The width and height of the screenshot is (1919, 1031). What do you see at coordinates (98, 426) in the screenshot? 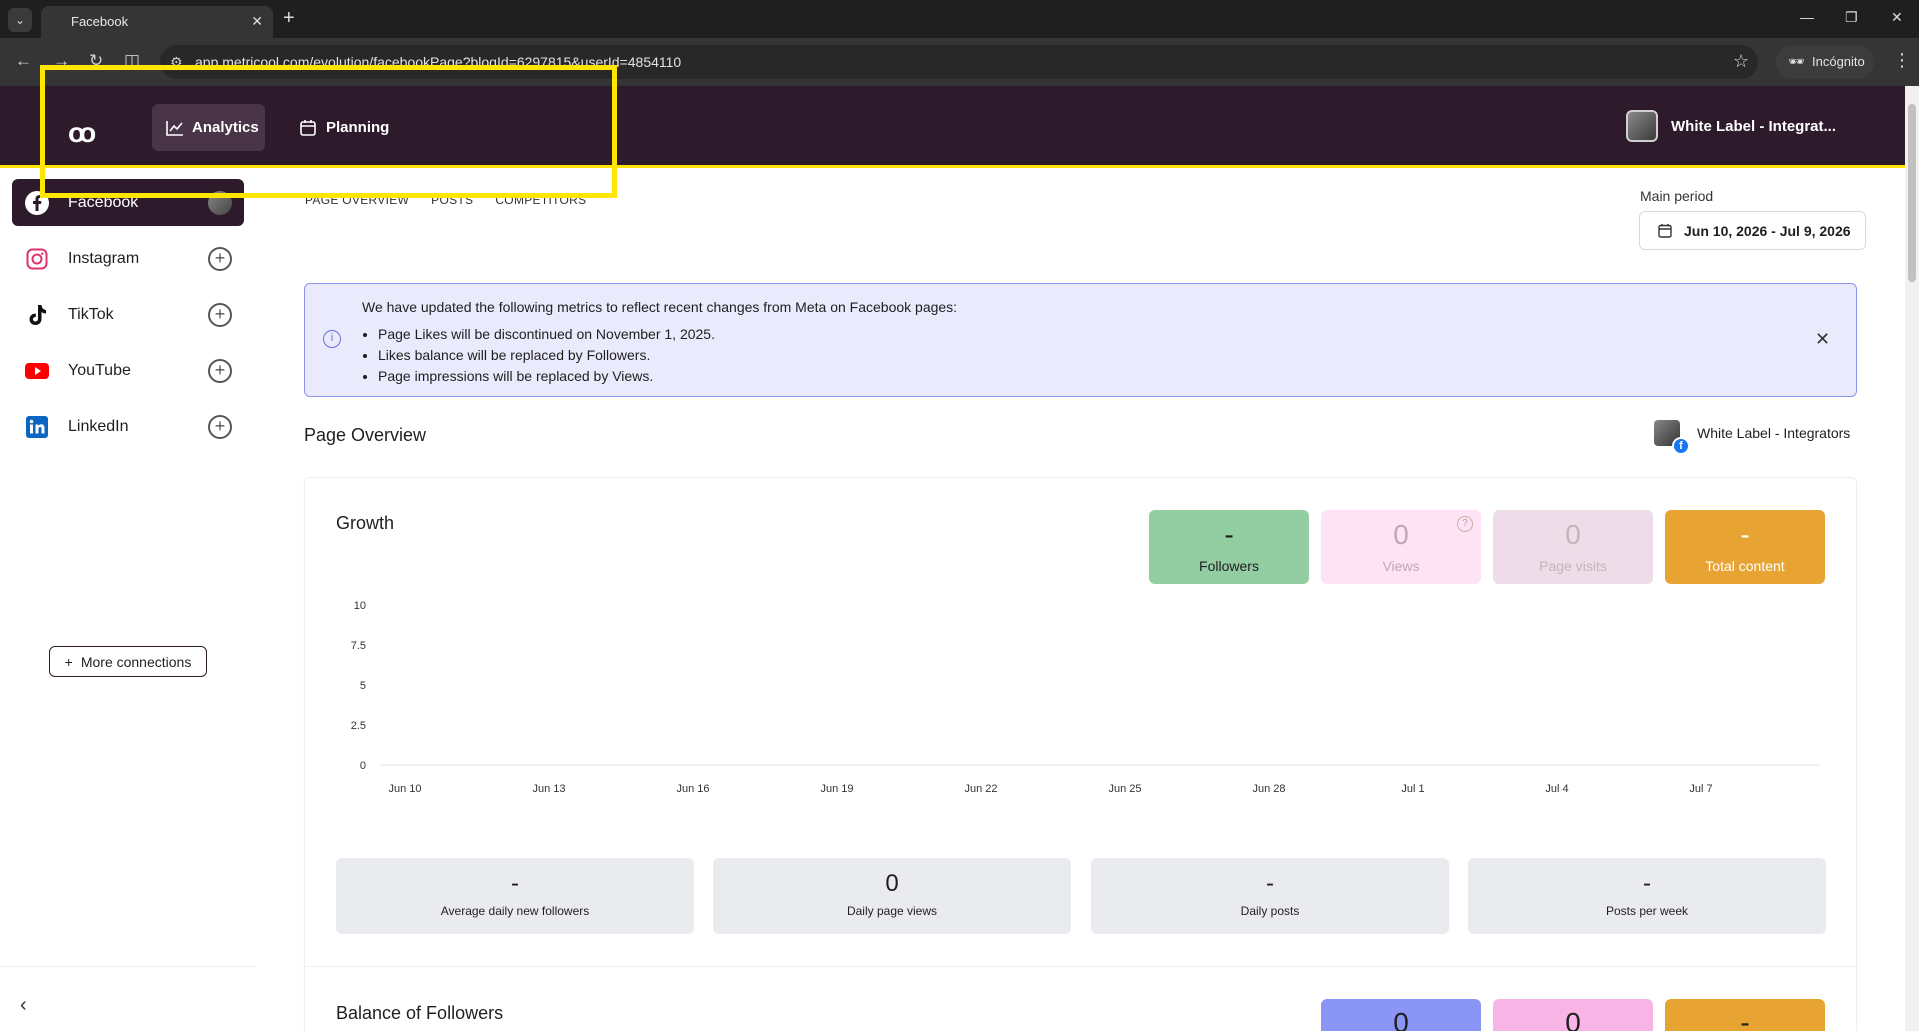
I see `sidebar-item-label: LinkedIn` at bounding box center [98, 426].